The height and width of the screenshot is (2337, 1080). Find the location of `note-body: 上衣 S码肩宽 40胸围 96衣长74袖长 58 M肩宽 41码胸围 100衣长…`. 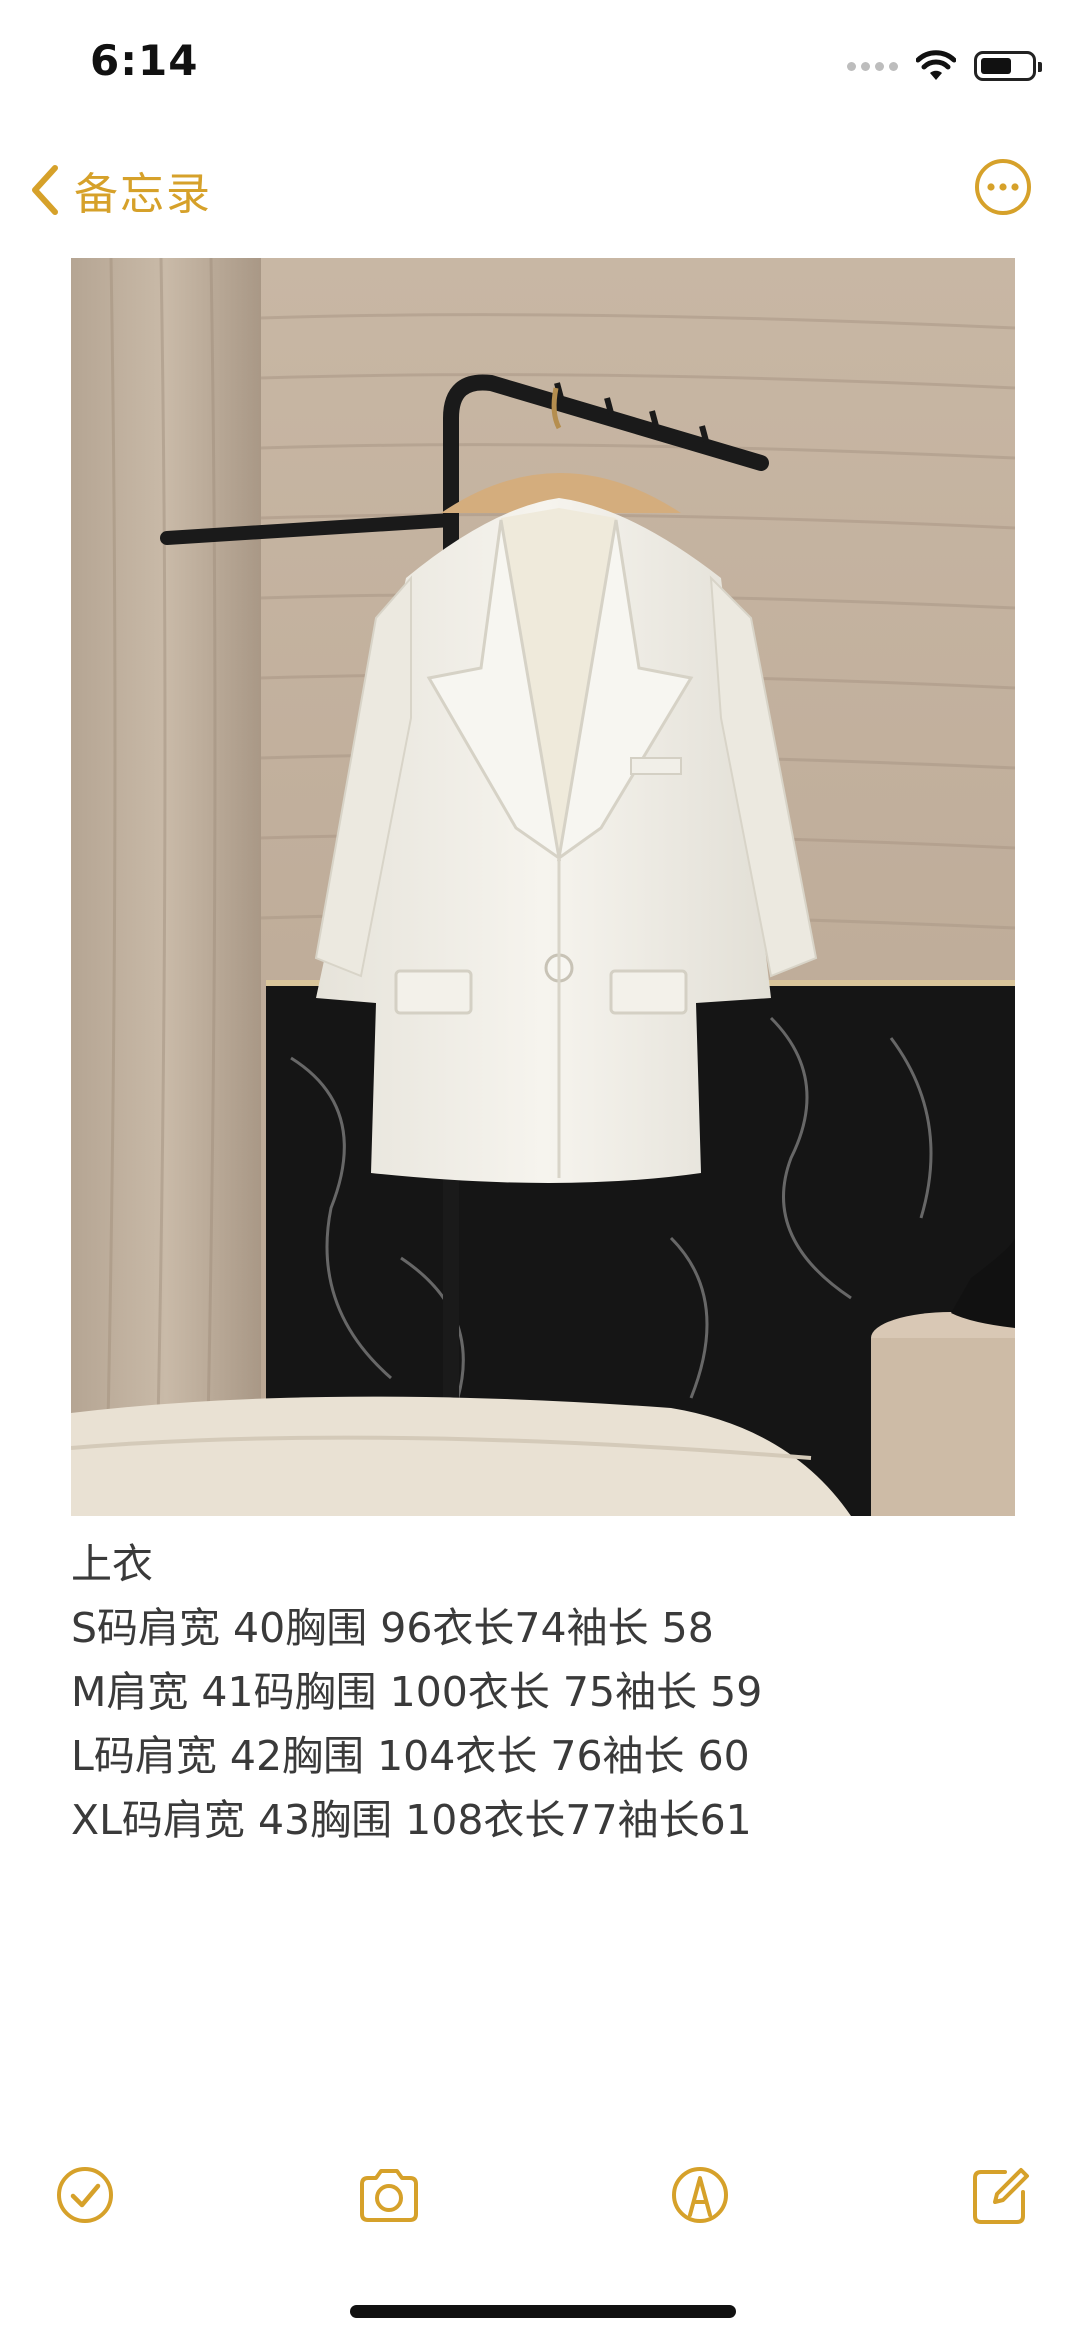

note-body: 上衣 S码肩宽 40胸围 96衣长74袖长 58 M肩宽 41码胸围 100衣长… is located at coordinates (543, 1692).